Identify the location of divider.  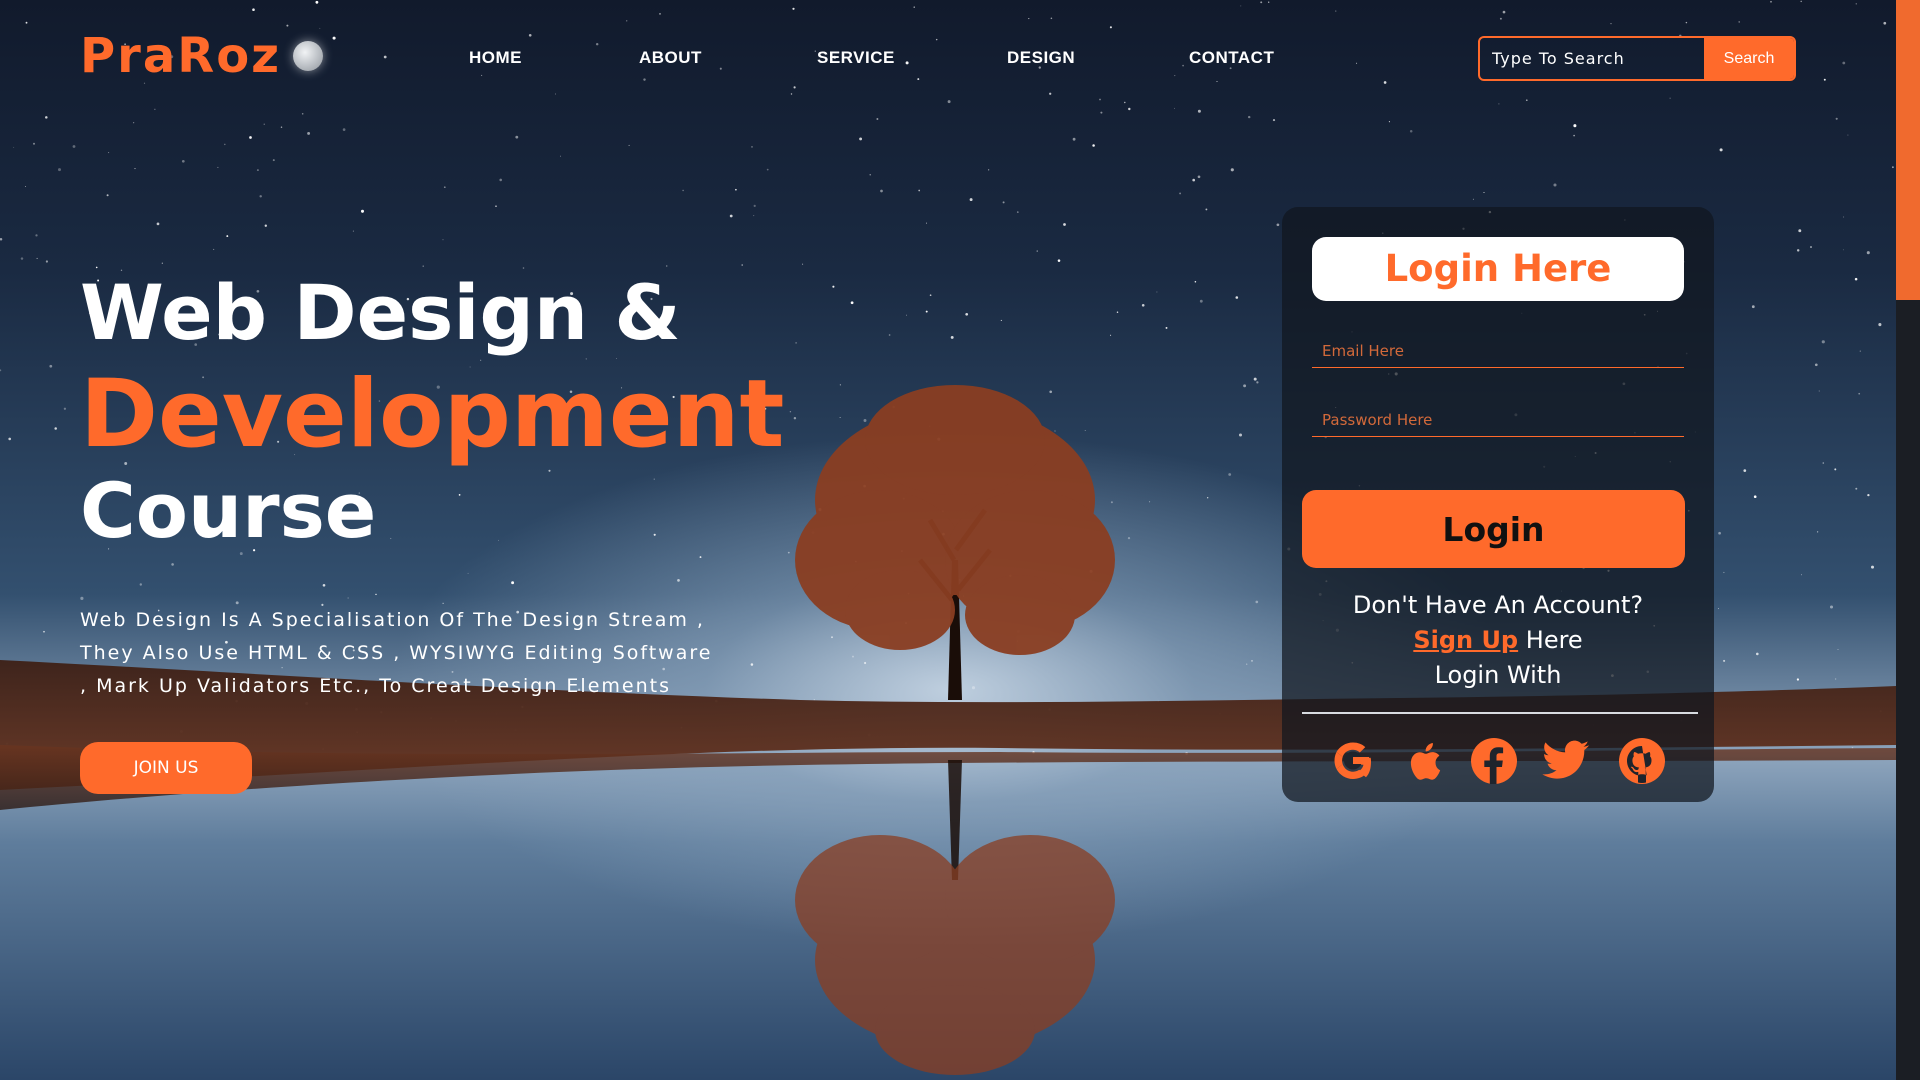
(1500, 713).